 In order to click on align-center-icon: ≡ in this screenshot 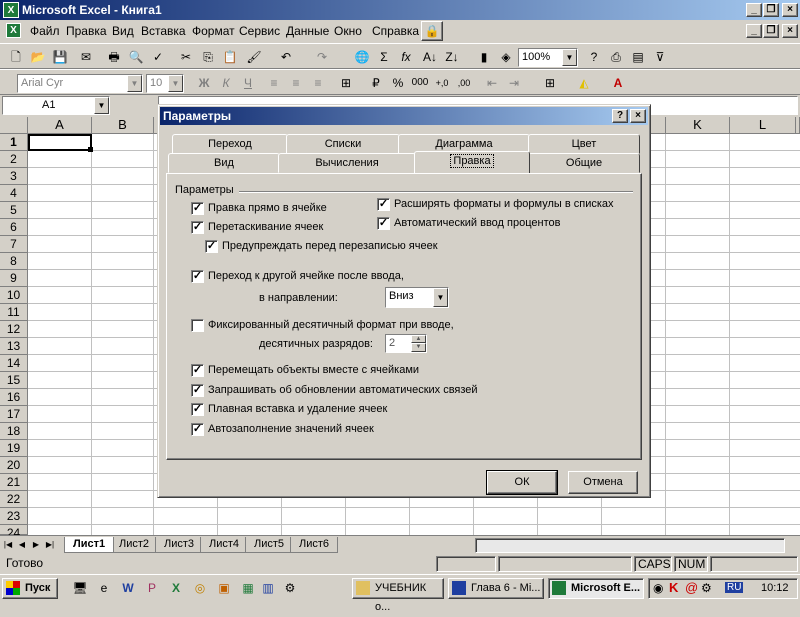, I will do `click(296, 83)`.